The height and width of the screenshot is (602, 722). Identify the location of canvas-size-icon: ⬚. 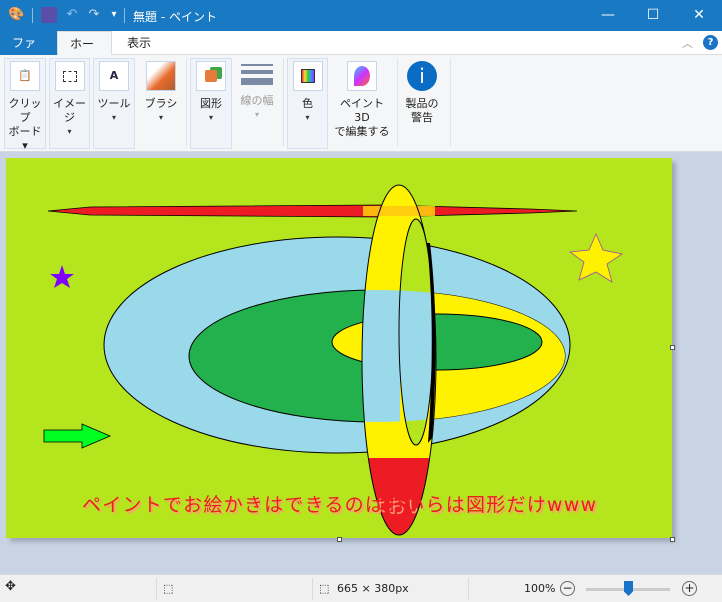
(324, 588).